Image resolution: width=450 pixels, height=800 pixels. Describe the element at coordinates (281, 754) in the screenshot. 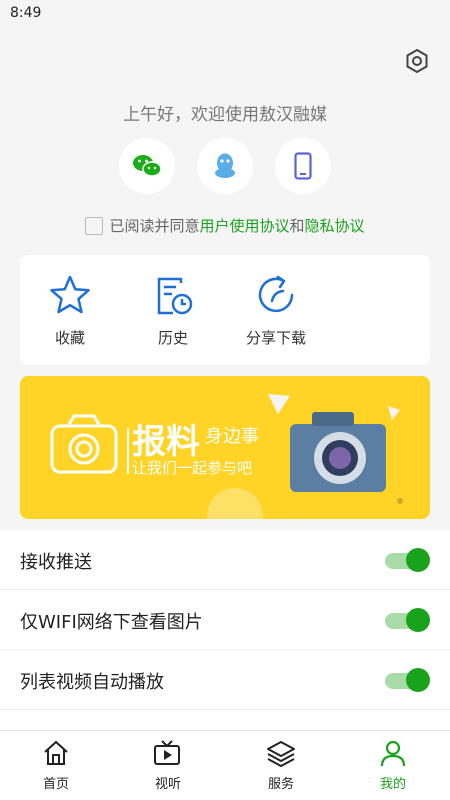

I see `layers-icon` at that location.